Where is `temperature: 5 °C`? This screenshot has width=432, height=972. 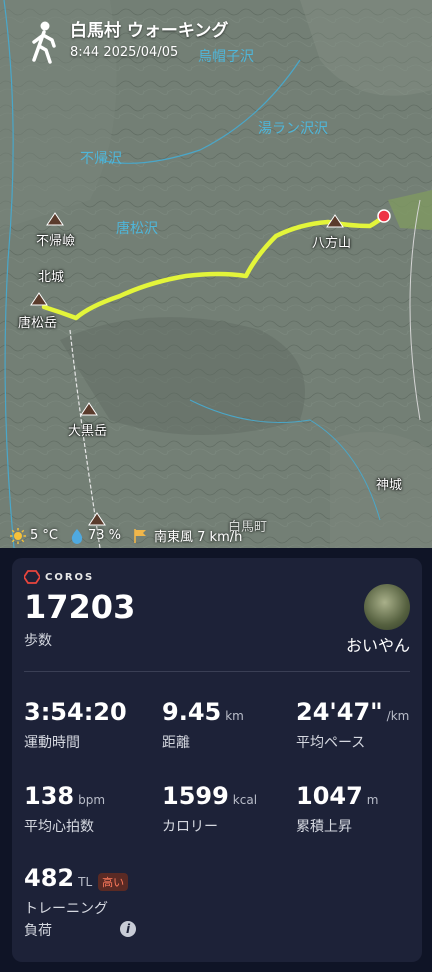 temperature: 5 °C is located at coordinates (44, 535).